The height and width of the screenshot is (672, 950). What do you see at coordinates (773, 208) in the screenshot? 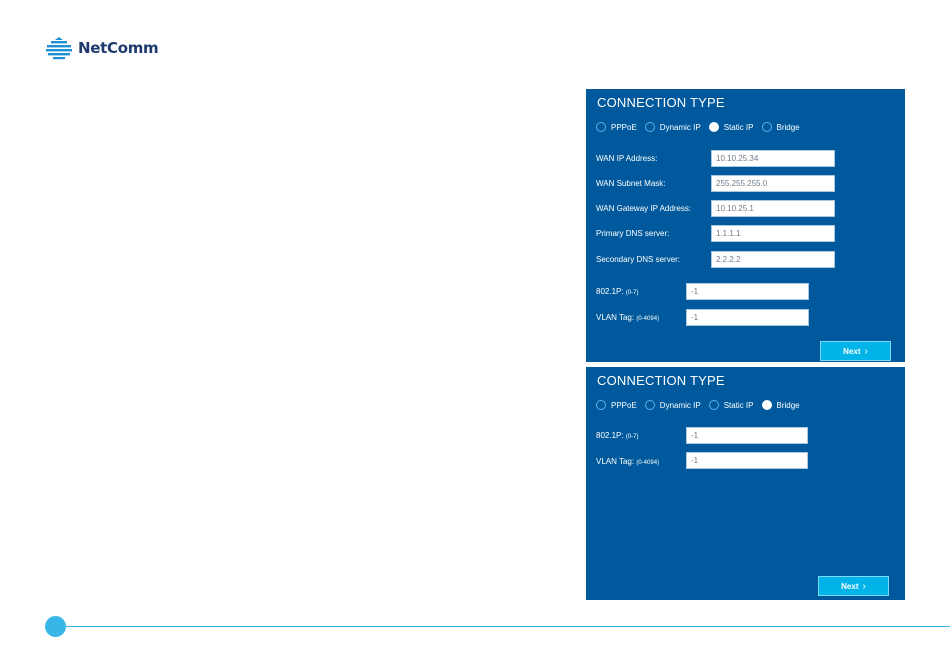
I see `wan-gateway-input: 10.10.25.1` at bounding box center [773, 208].